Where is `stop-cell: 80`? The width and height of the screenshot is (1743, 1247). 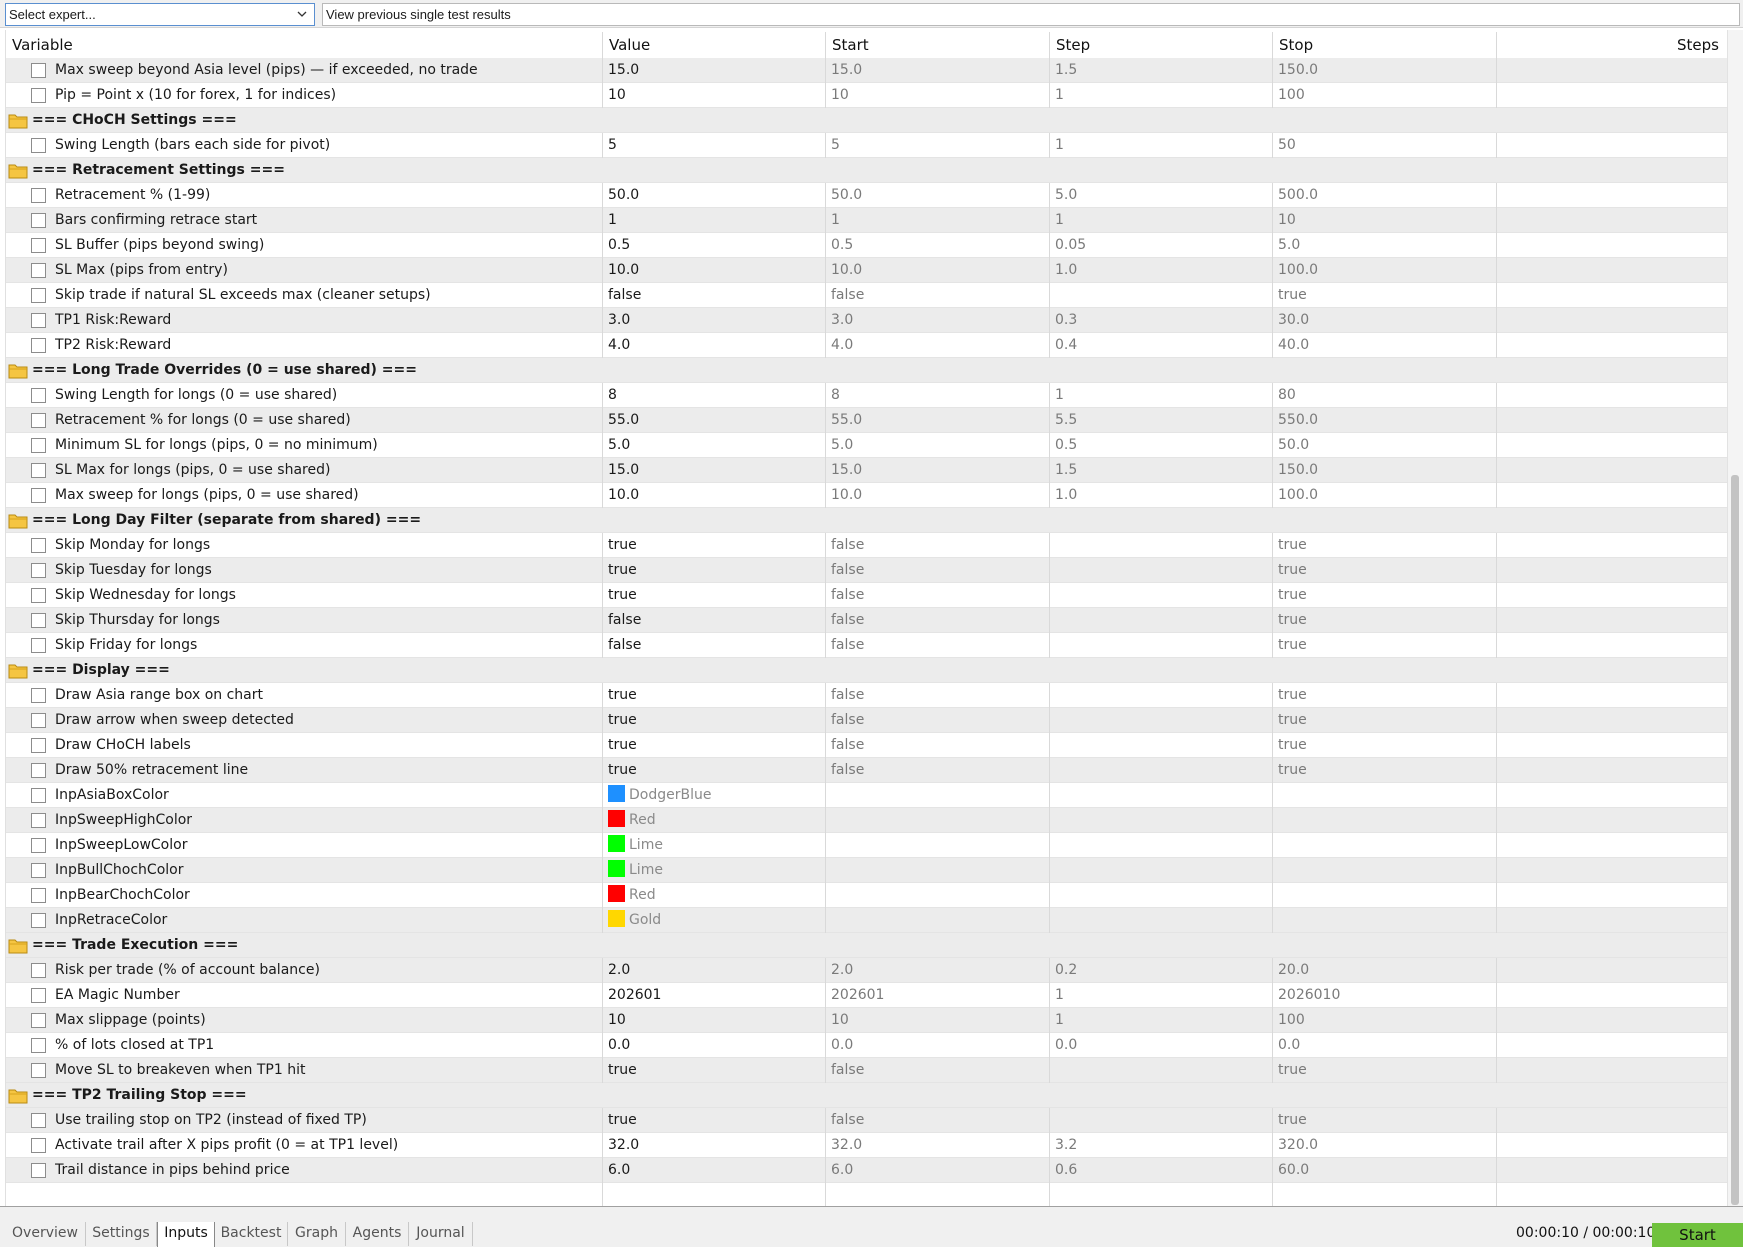 stop-cell: 80 is located at coordinates (1387, 395).